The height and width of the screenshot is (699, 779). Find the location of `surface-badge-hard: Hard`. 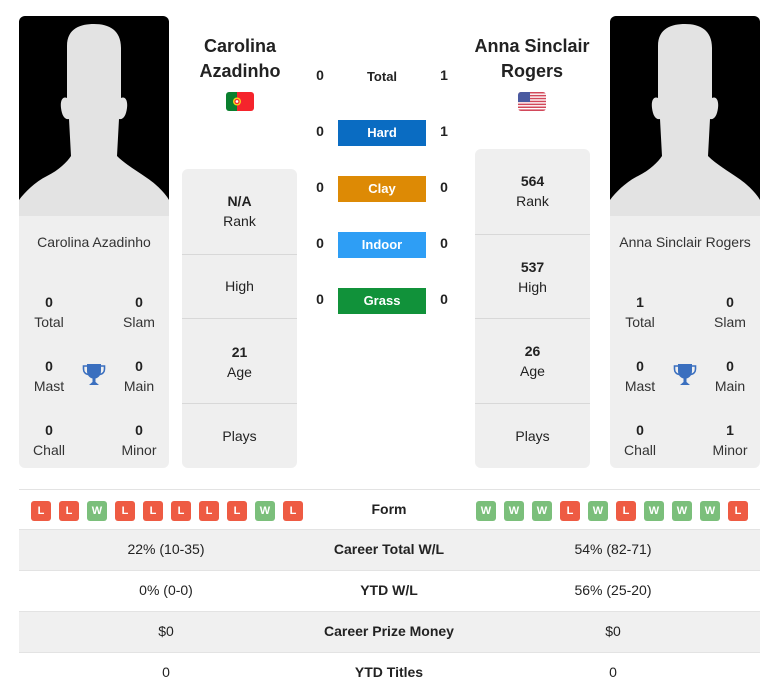

surface-badge-hard: Hard is located at coordinates (382, 133).